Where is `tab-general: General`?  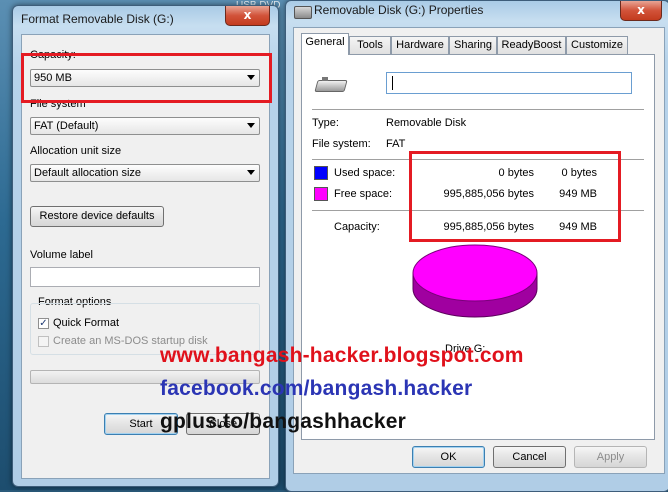
tab-general: General is located at coordinates (325, 44).